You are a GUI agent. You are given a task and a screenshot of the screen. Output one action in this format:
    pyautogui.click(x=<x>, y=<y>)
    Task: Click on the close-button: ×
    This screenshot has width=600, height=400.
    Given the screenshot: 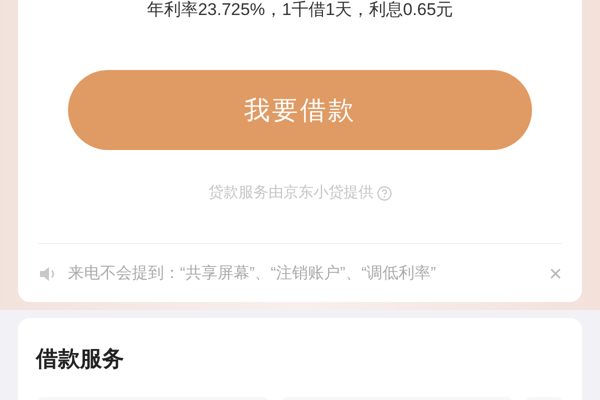 What is the action you would take?
    pyautogui.click(x=555, y=273)
    